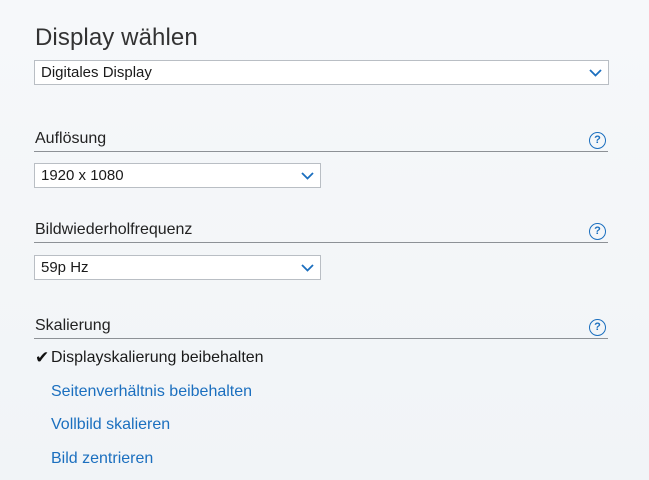 The width and height of the screenshot is (649, 480). I want to click on scaling-label: Skalierung, so click(73, 325).